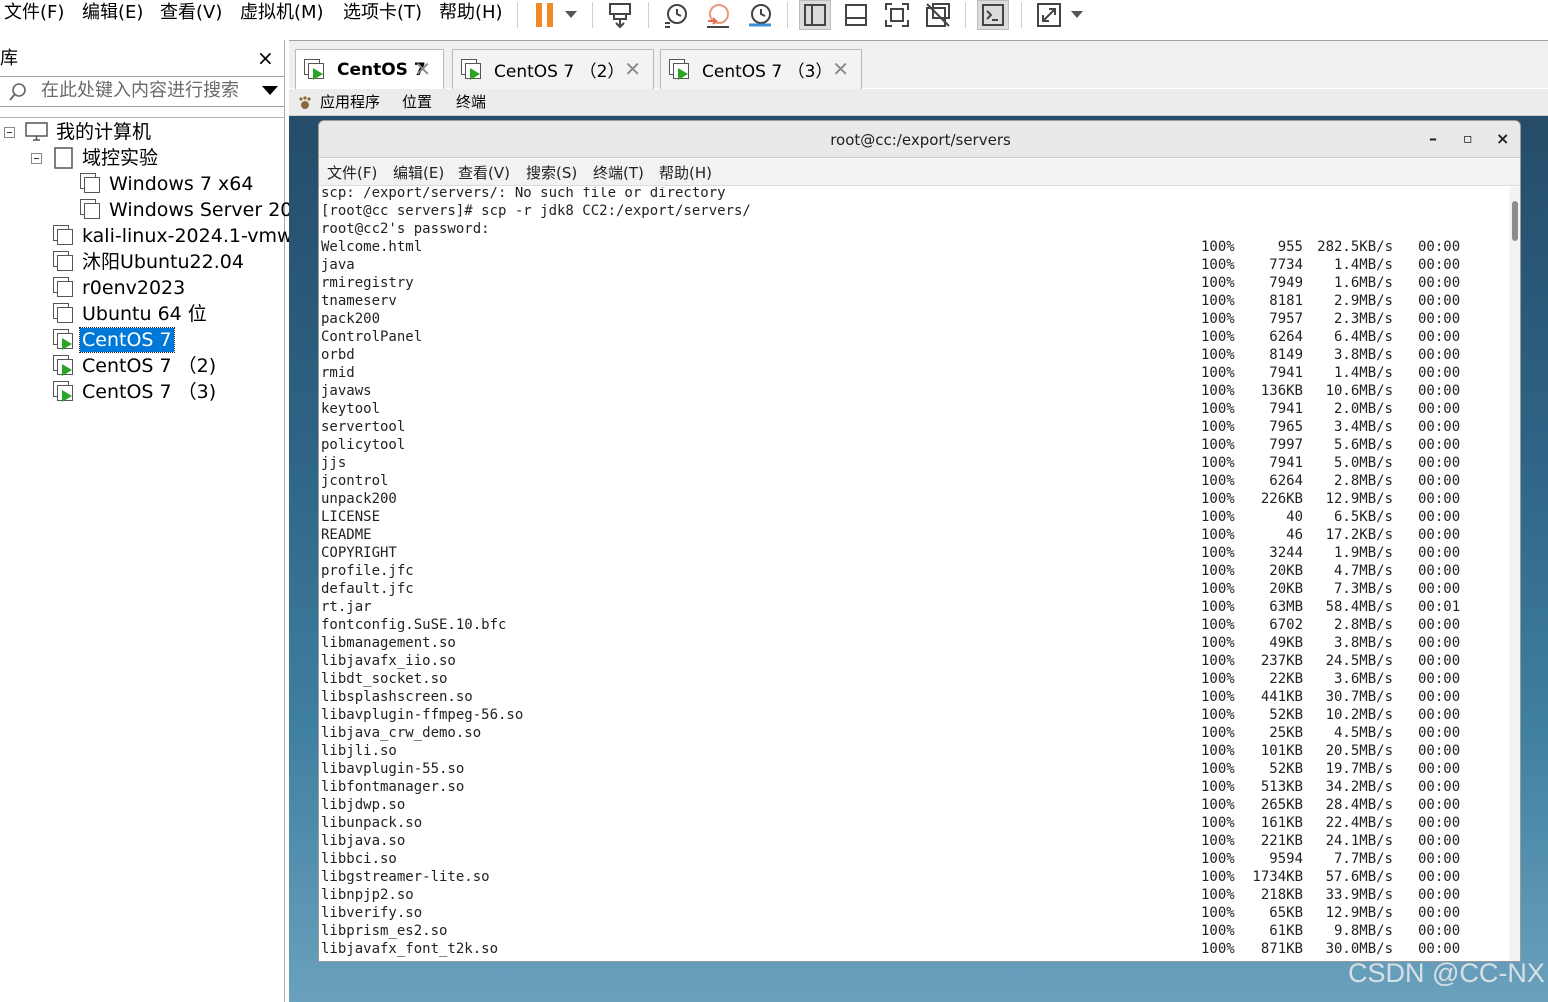 The height and width of the screenshot is (1002, 1548). I want to click on revert-snapshot-button, so click(718, 15).